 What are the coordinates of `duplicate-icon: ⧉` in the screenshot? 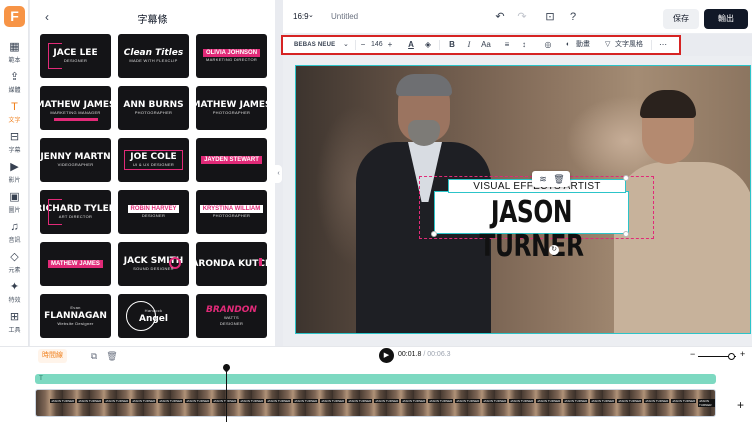 It's located at (94, 356).